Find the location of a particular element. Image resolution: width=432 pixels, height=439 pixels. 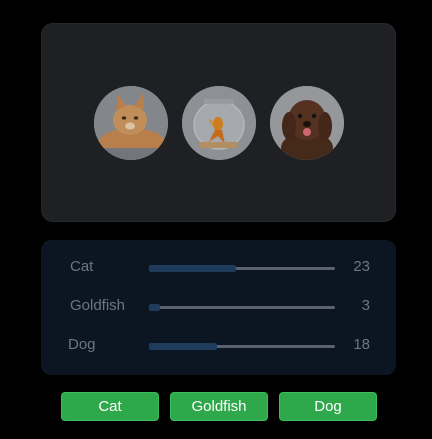

vote-count: 3 is located at coordinates (365, 305).